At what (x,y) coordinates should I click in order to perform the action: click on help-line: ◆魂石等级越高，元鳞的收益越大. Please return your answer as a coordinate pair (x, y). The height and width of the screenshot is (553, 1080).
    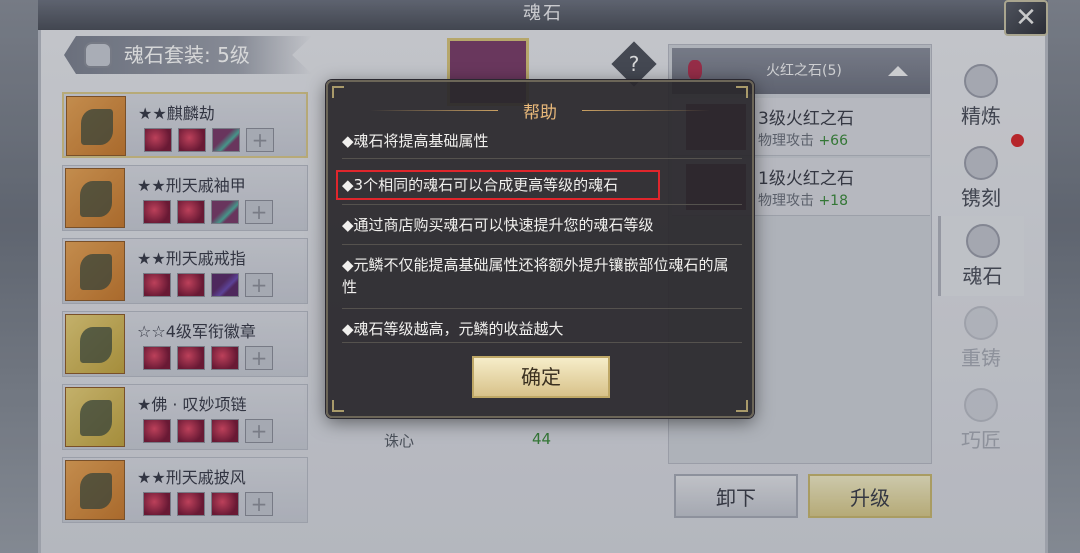
    Looking at the image, I should click on (453, 329).